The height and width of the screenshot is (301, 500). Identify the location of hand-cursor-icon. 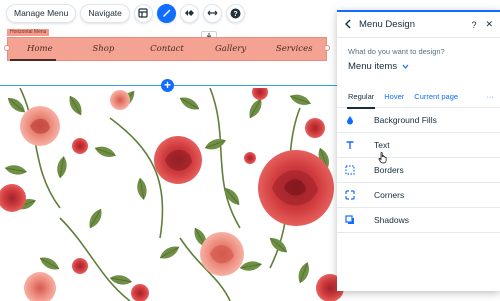
(383, 160).